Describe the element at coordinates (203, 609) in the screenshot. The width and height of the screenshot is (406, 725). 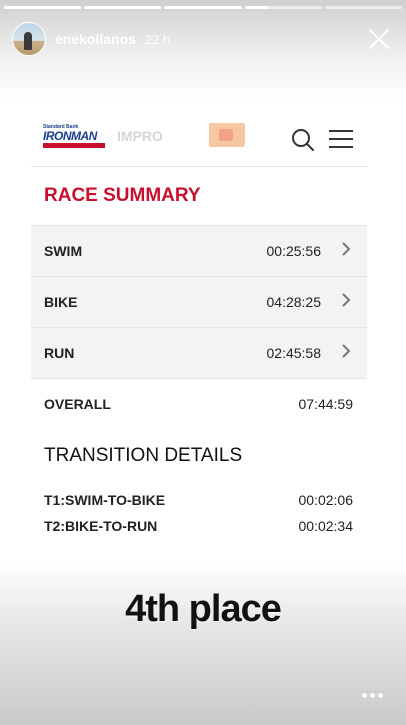
I see `story-caption: 4th place` at that location.